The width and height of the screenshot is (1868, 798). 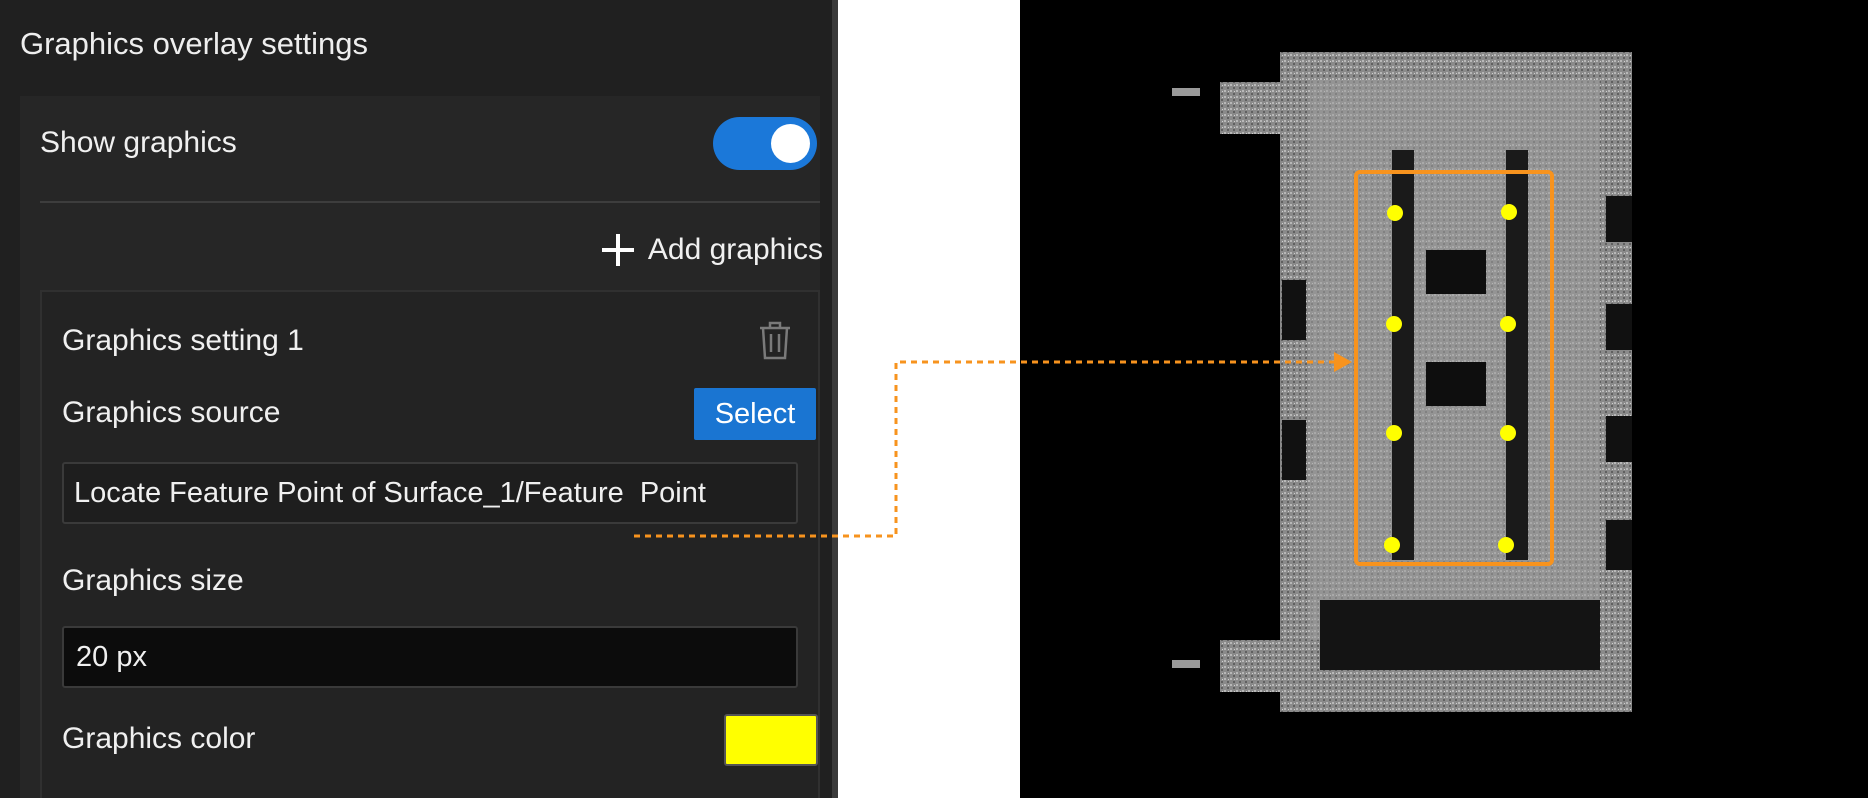 What do you see at coordinates (159, 738) in the screenshot?
I see `graphics-color-label: Graphics color` at bounding box center [159, 738].